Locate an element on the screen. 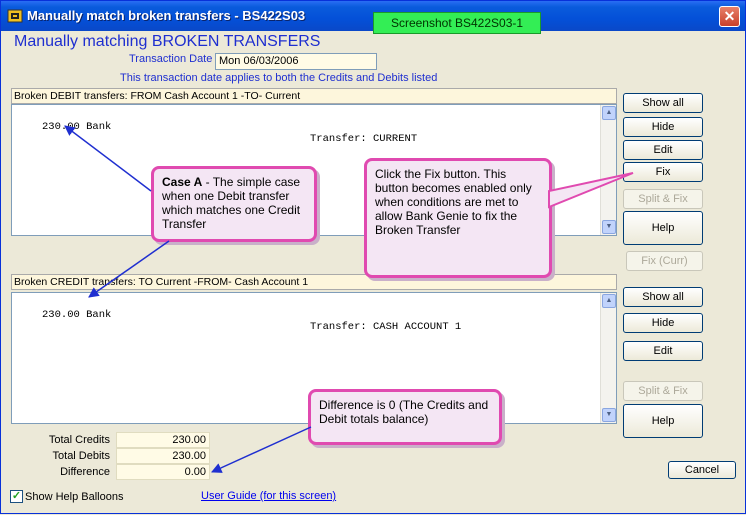 This screenshot has width=746, height=515. debit-split-fix-button: Split & Fix is located at coordinates (663, 199).